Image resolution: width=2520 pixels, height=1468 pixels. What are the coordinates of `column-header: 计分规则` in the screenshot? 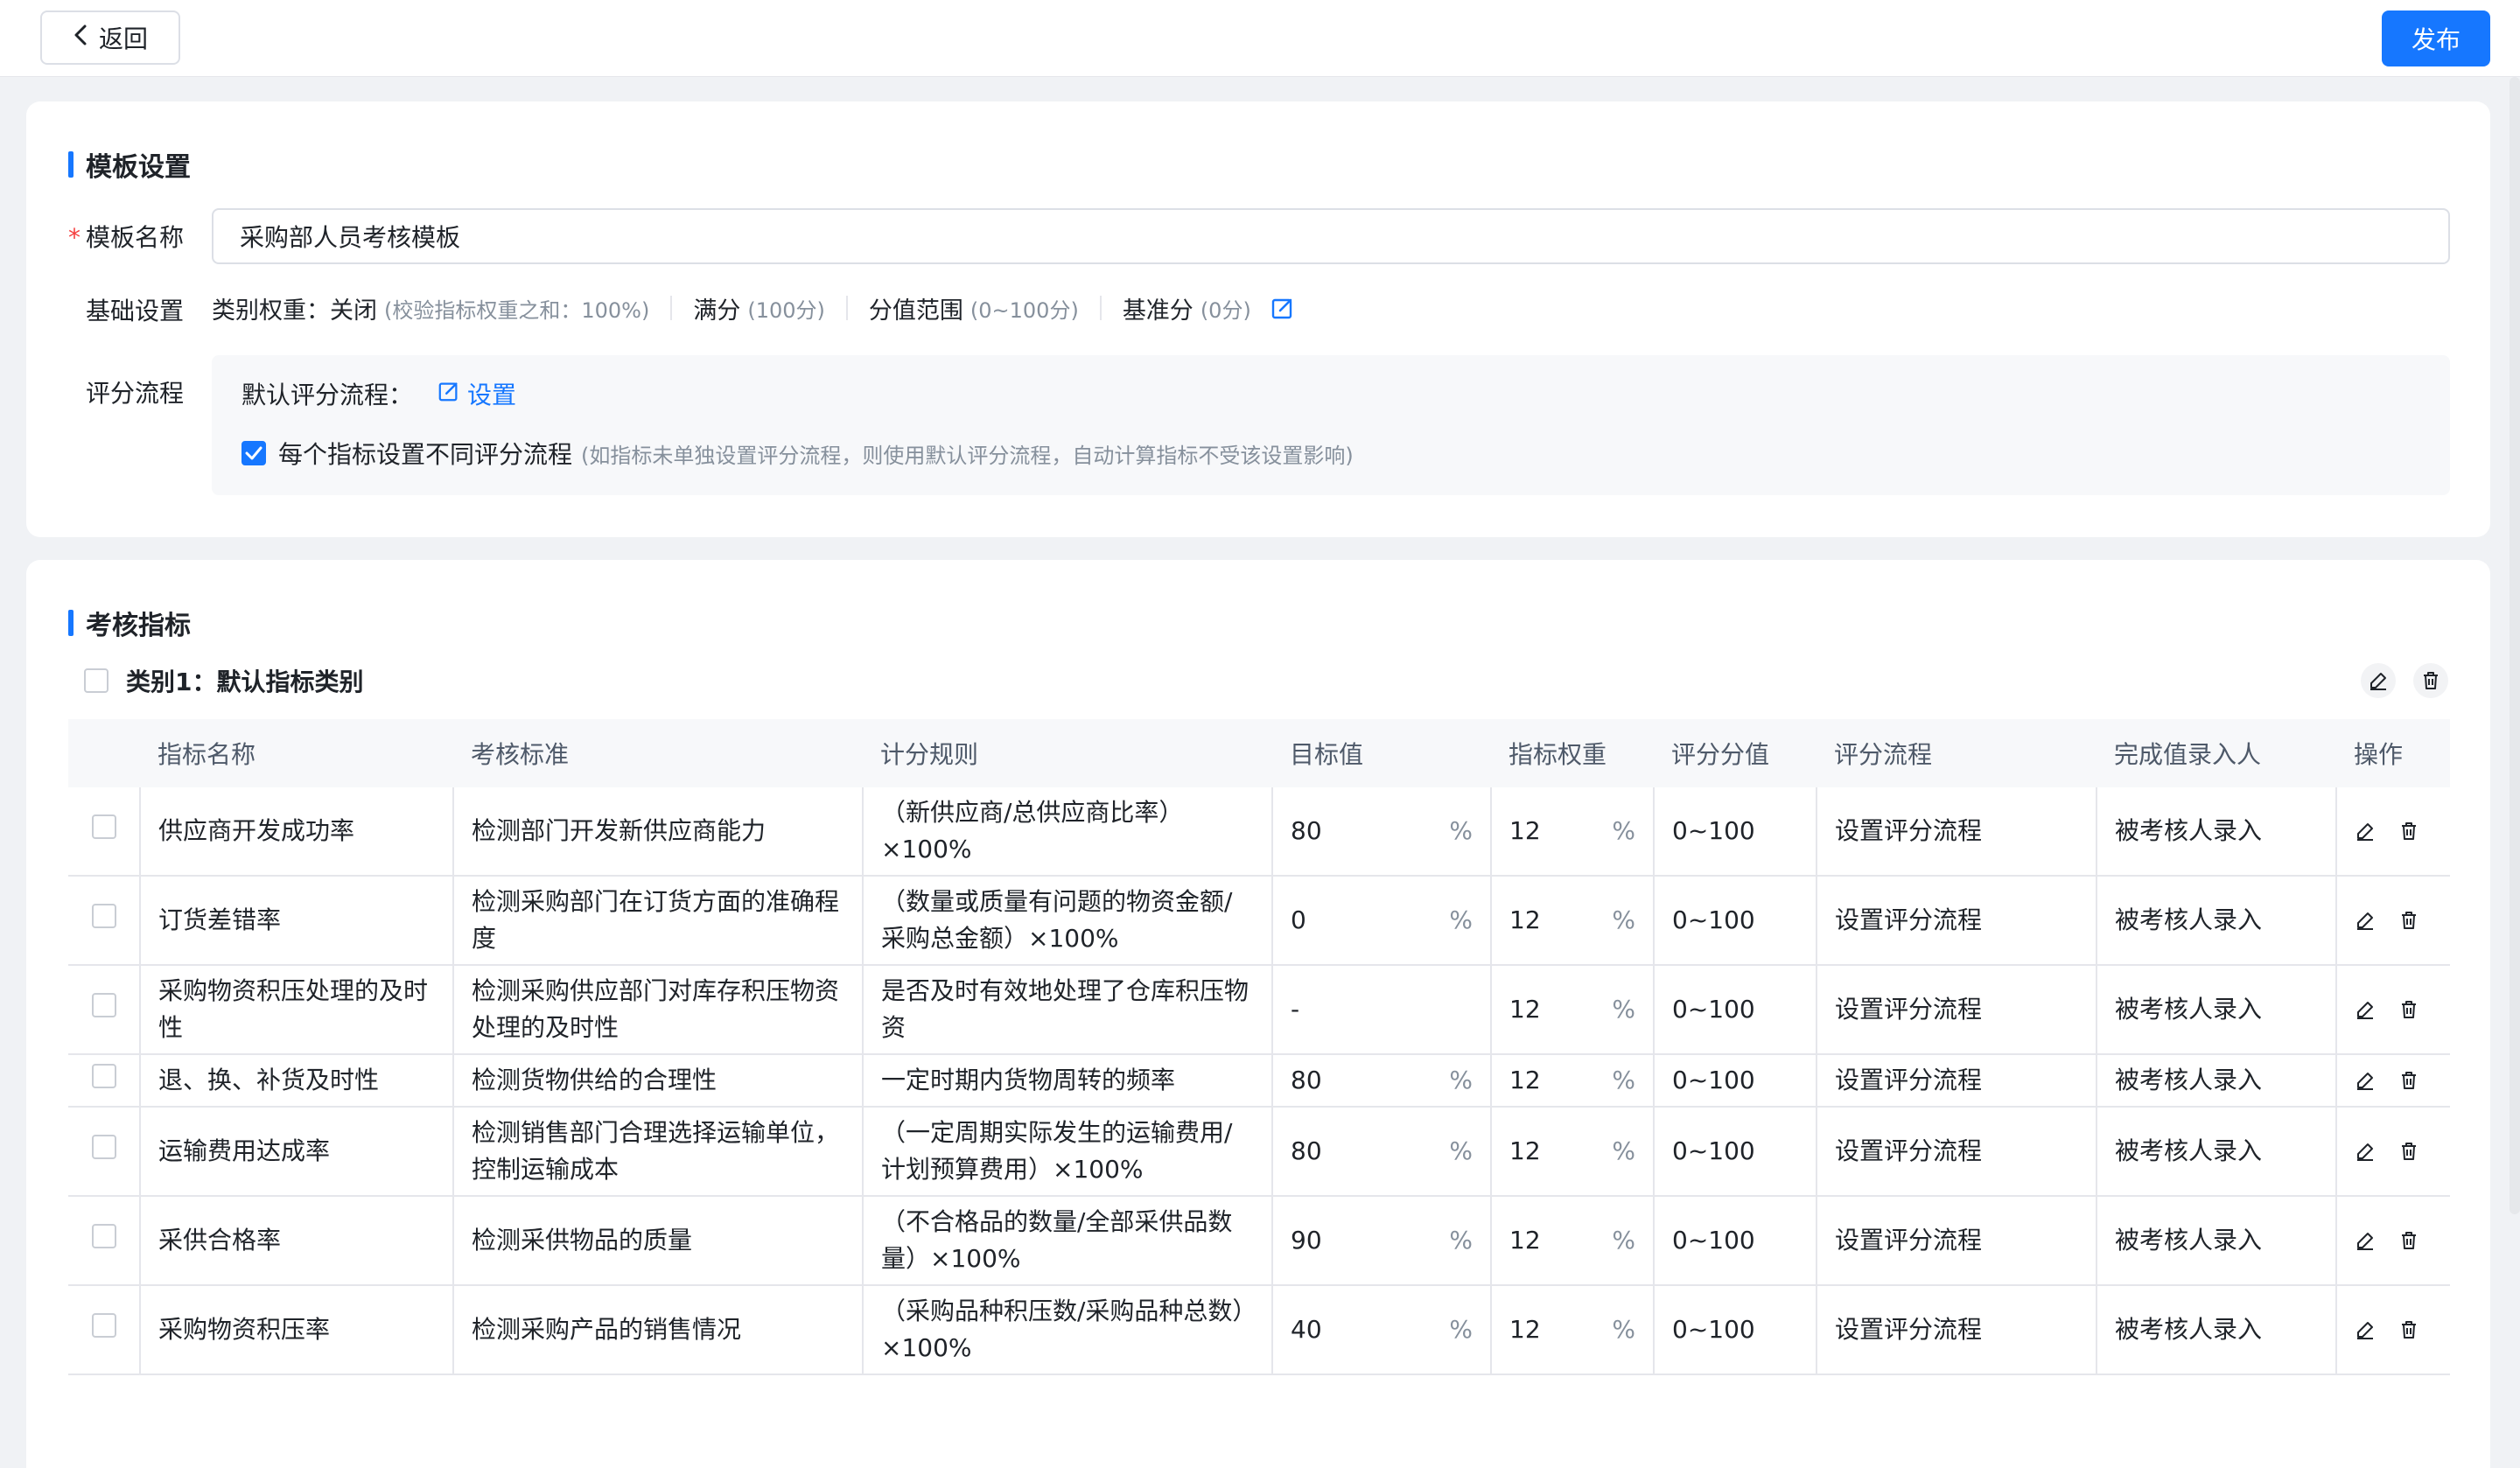 It's located at (1067, 753).